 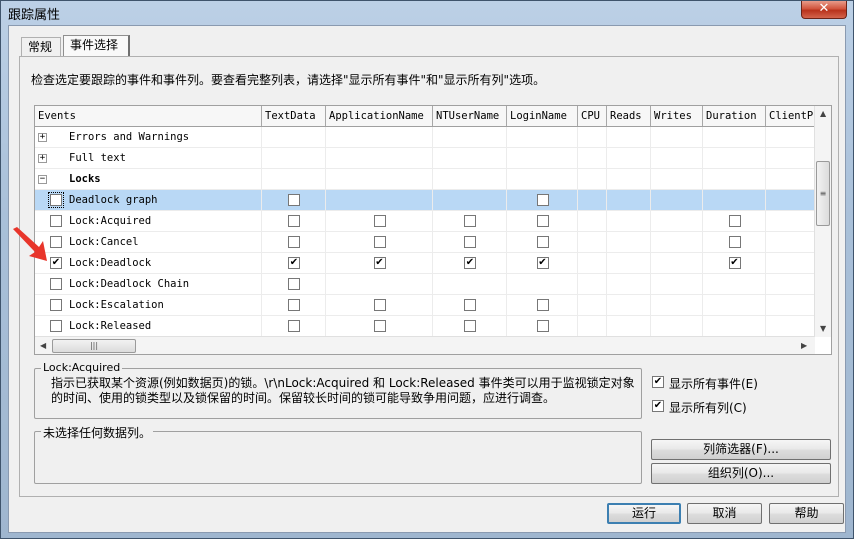 What do you see at coordinates (430, 284) in the screenshot?
I see `event-row: Lock:Deadlock Chain` at bounding box center [430, 284].